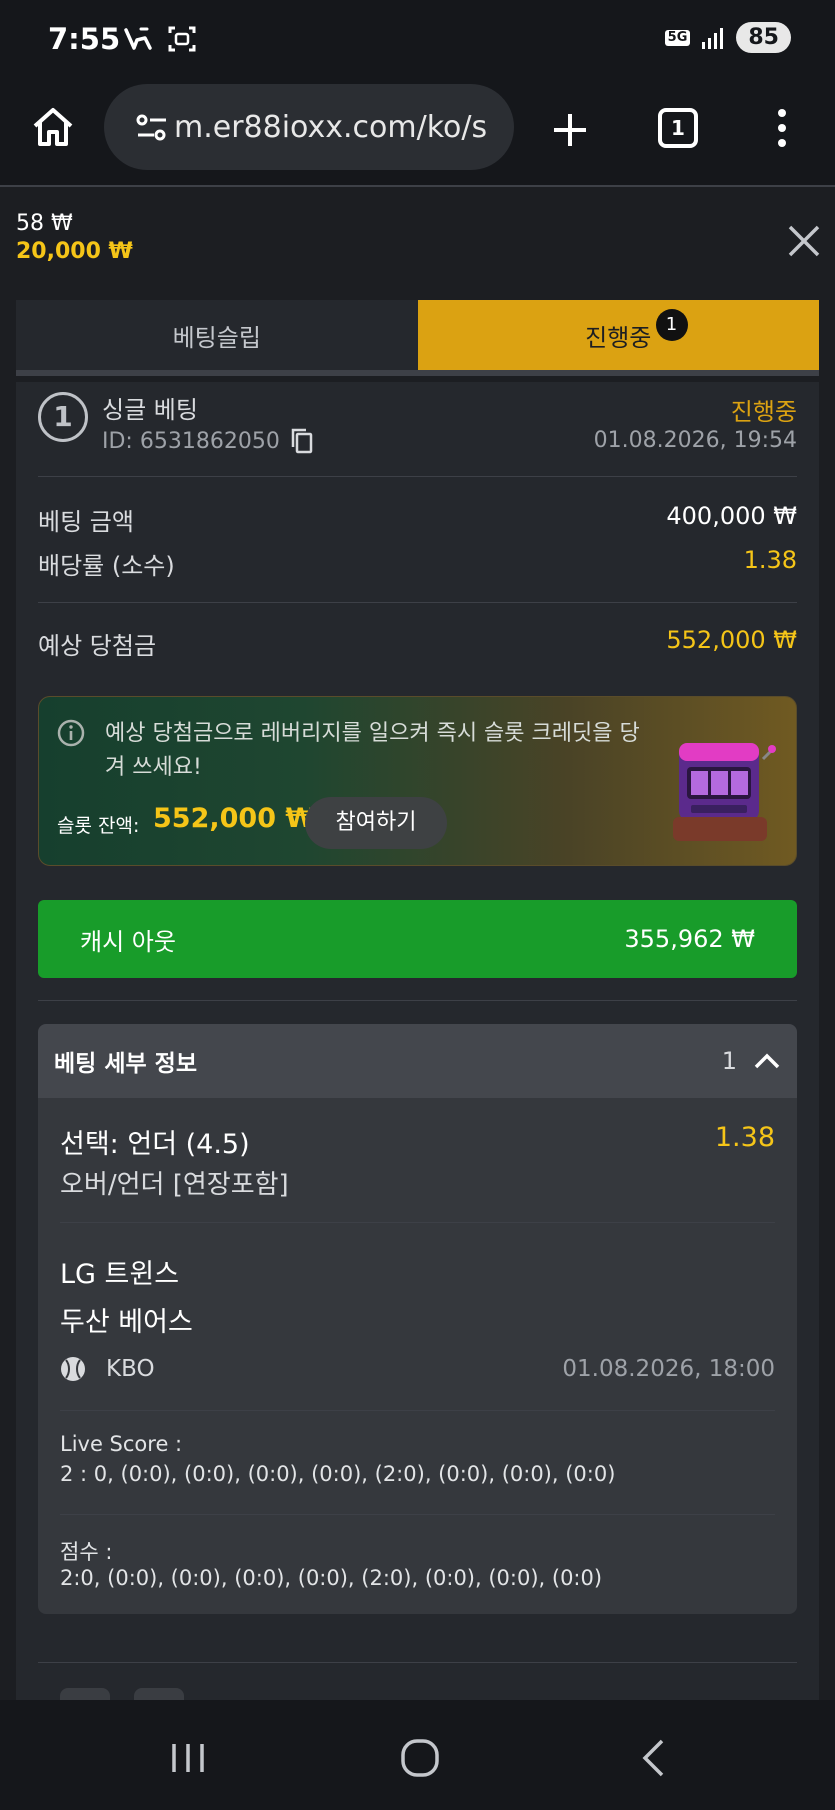 The height and width of the screenshot is (1810, 835). I want to click on stake-row: 베팅 금액 400,000 ₩, so click(417, 519).